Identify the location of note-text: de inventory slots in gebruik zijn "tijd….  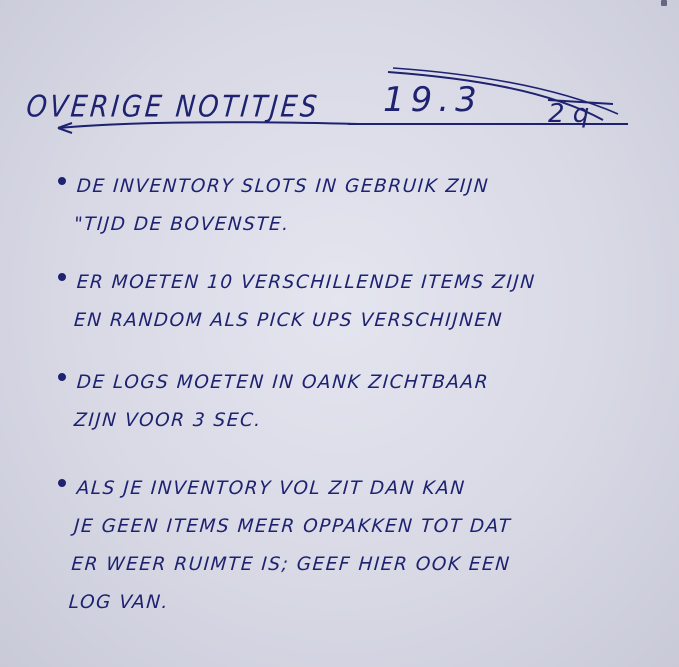
(281, 205).